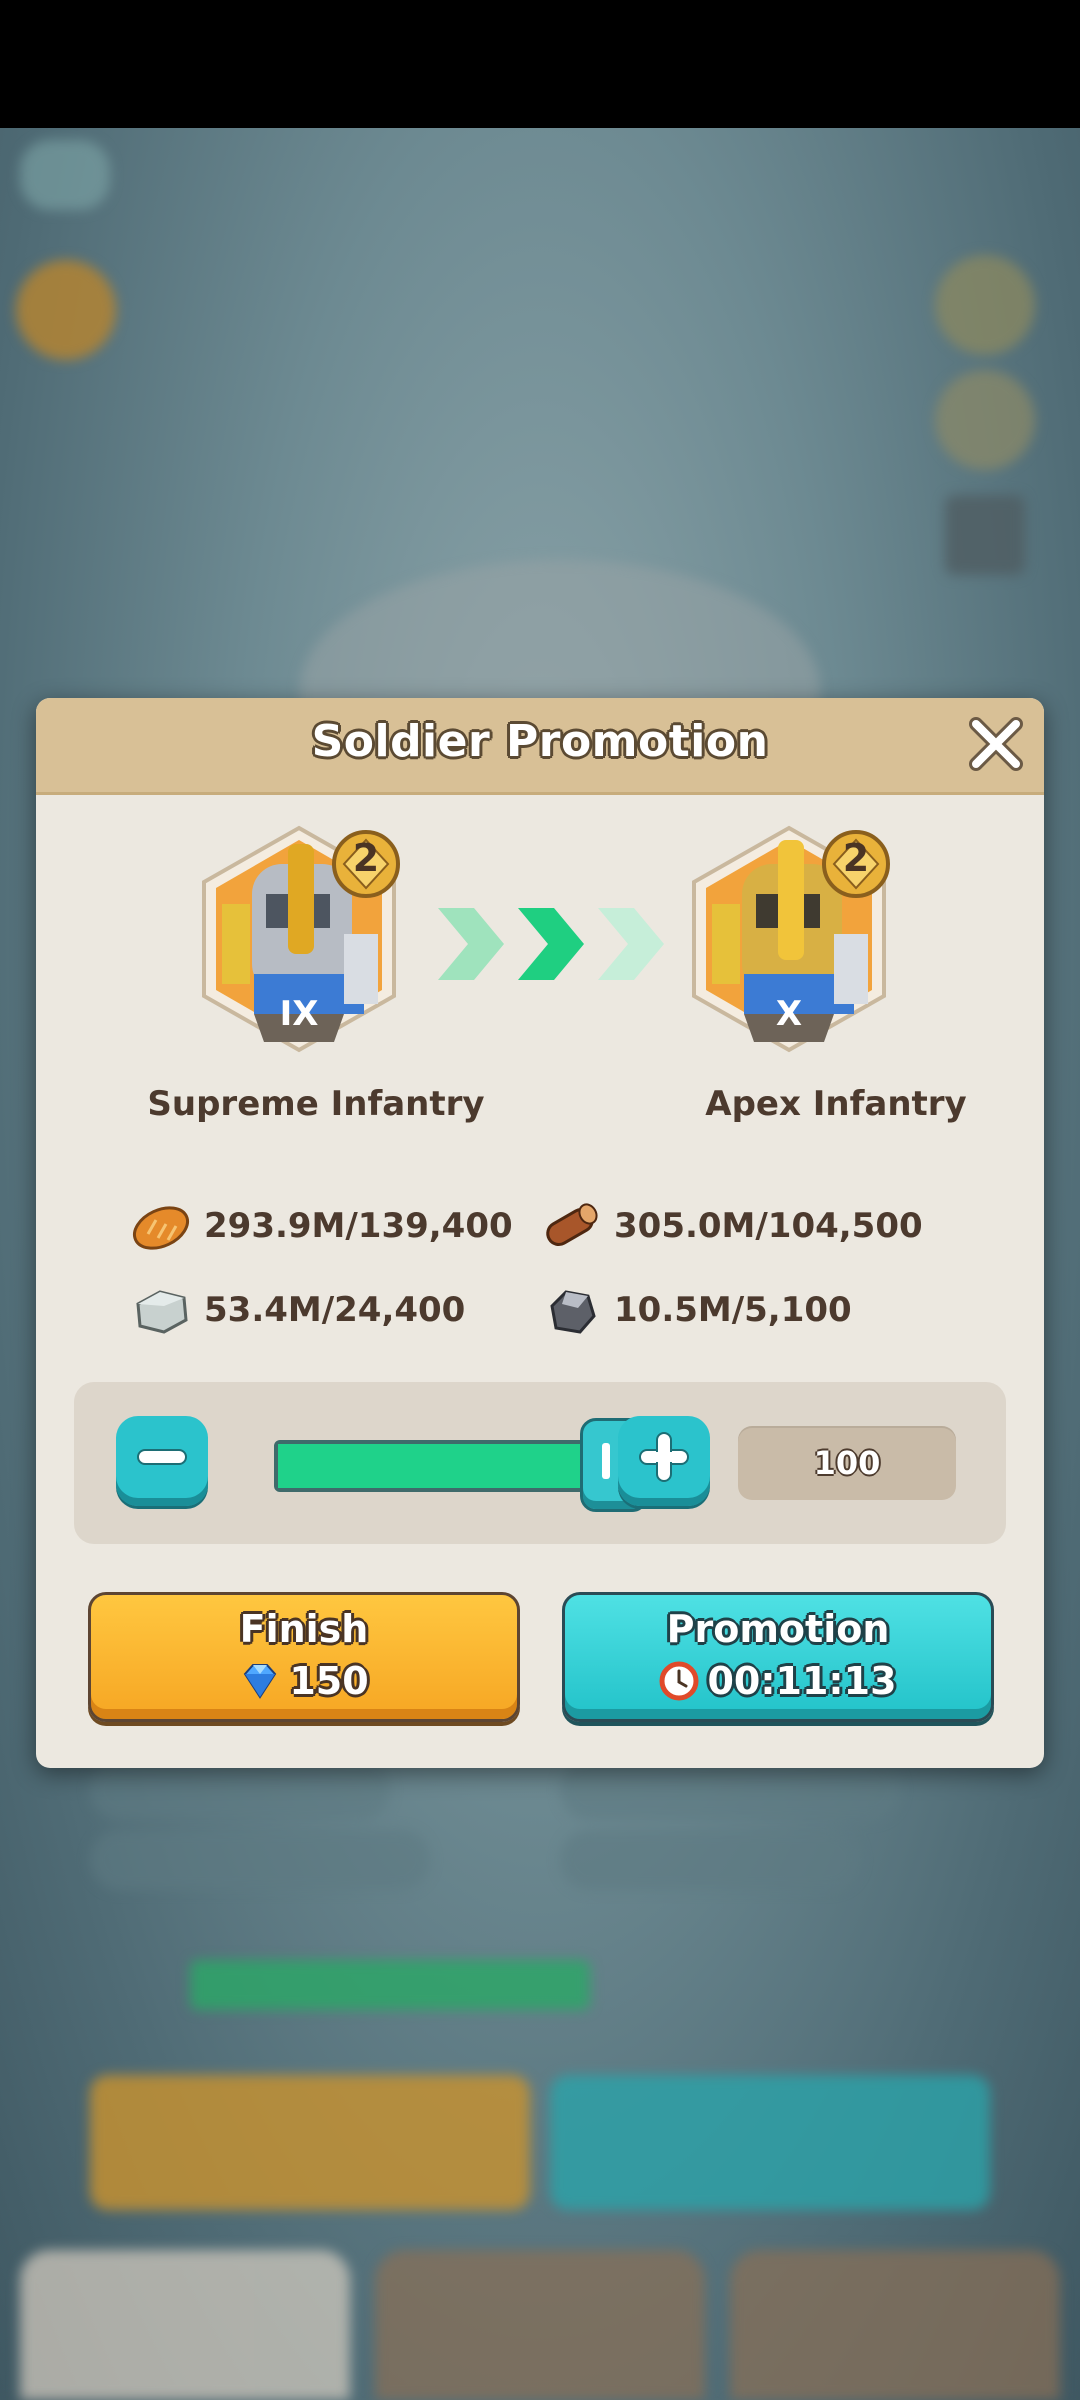 This screenshot has height=2400, width=1080. What do you see at coordinates (572, 1224) in the screenshot?
I see `wood-log-icon` at bounding box center [572, 1224].